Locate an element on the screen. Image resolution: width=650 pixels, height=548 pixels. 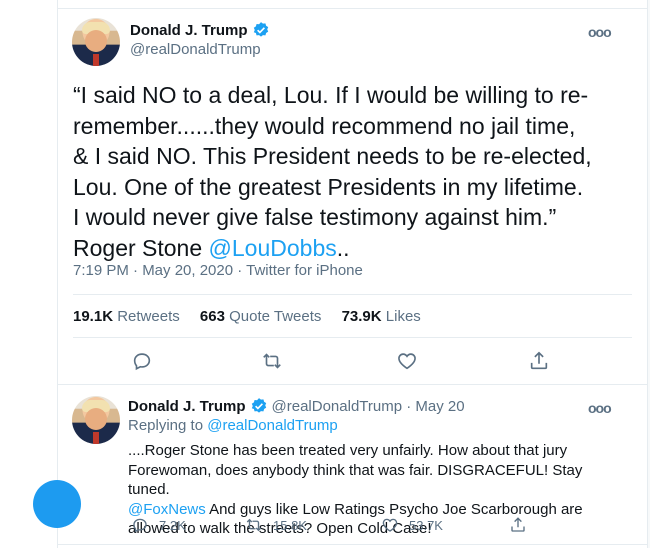
like-count: 53.7K is located at coordinates (426, 525).